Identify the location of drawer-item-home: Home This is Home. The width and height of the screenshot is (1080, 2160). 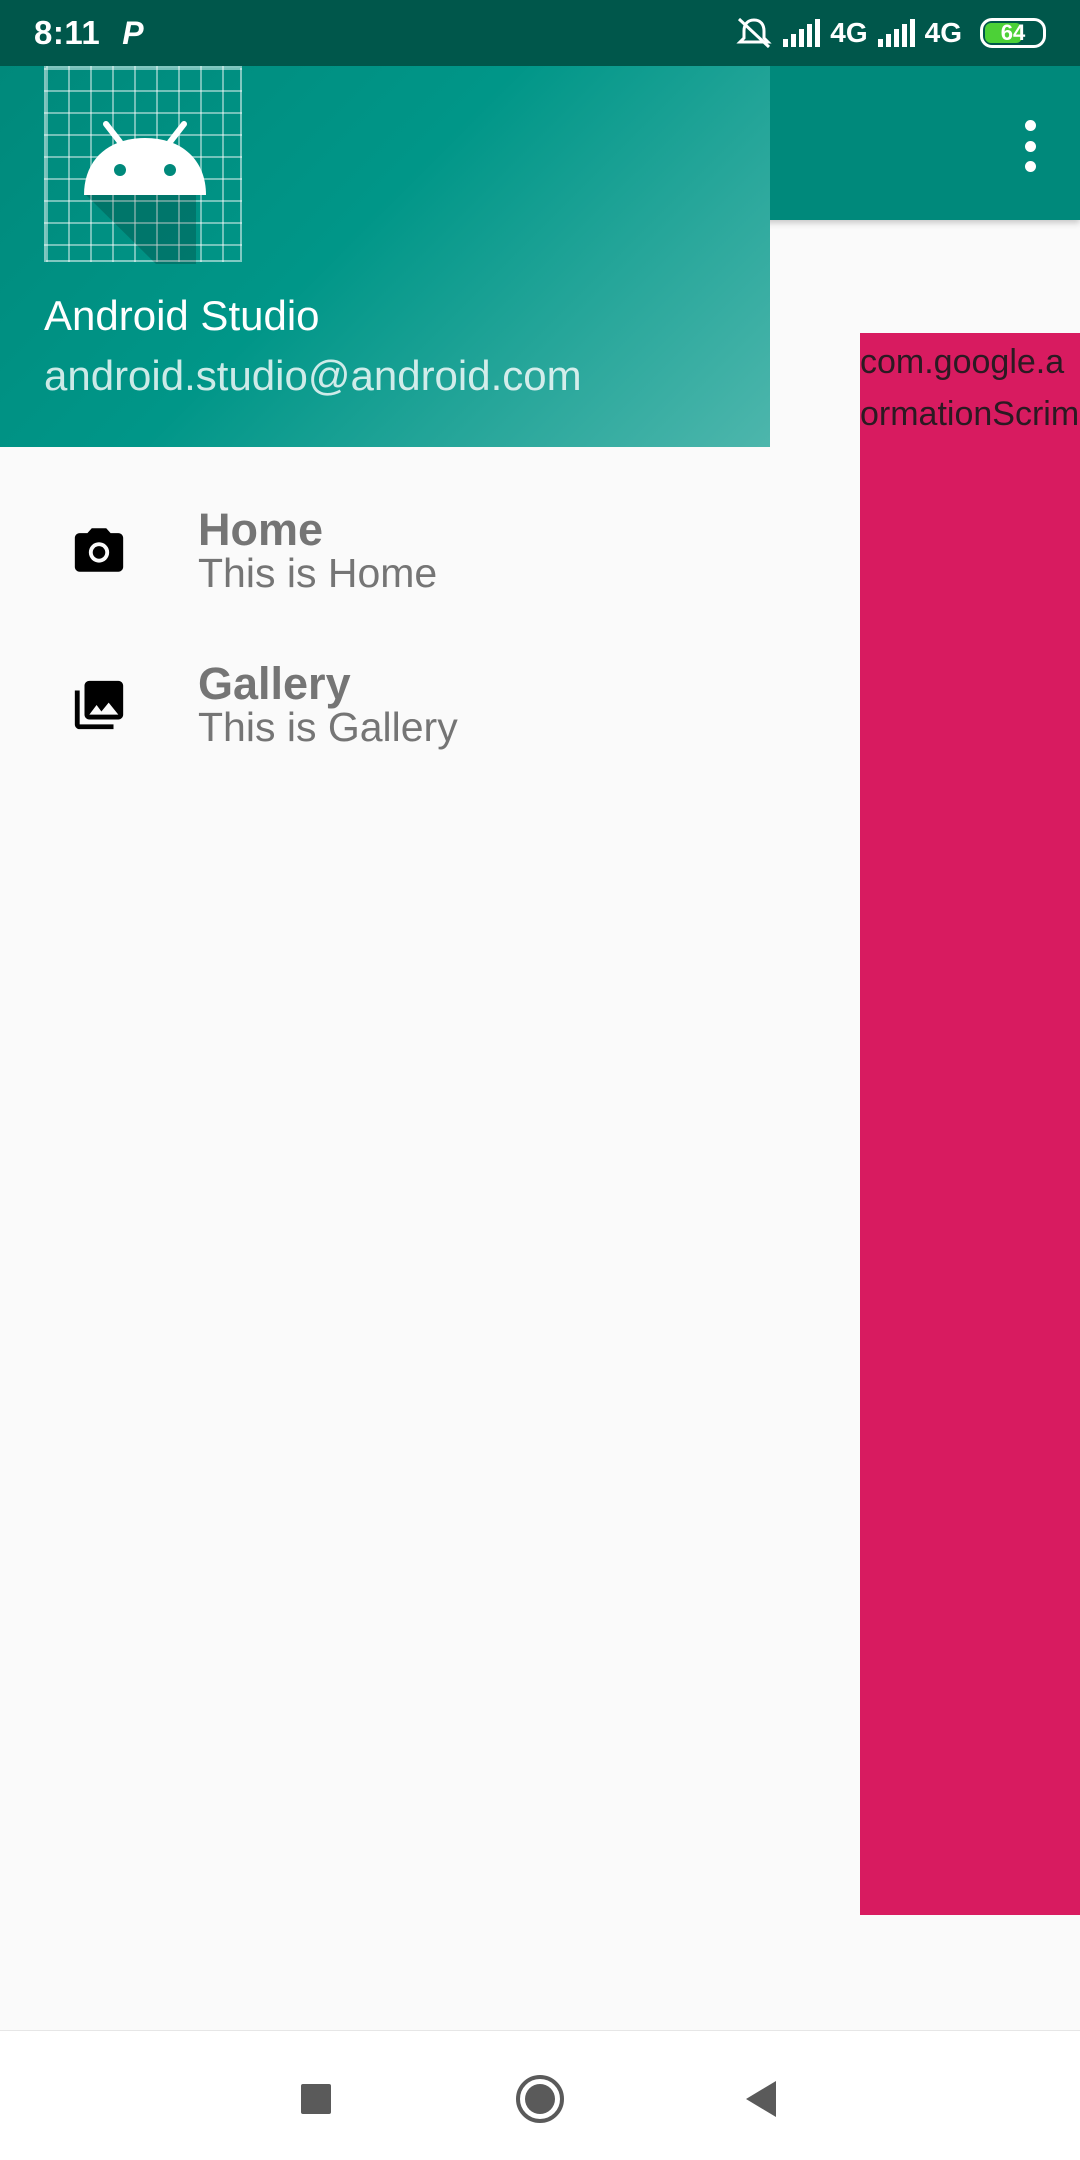
(385, 541).